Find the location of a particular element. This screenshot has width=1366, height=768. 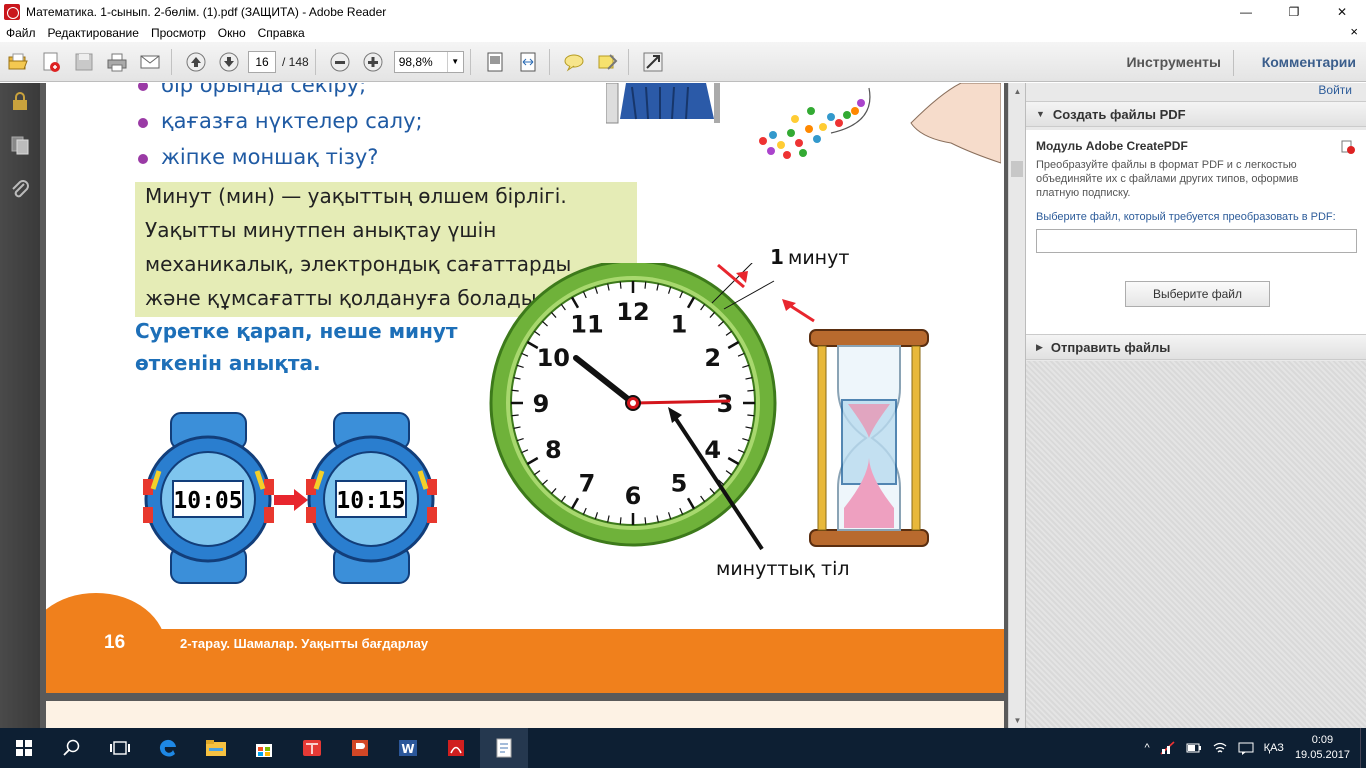

file-path-input is located at coordinates (1196, 241).